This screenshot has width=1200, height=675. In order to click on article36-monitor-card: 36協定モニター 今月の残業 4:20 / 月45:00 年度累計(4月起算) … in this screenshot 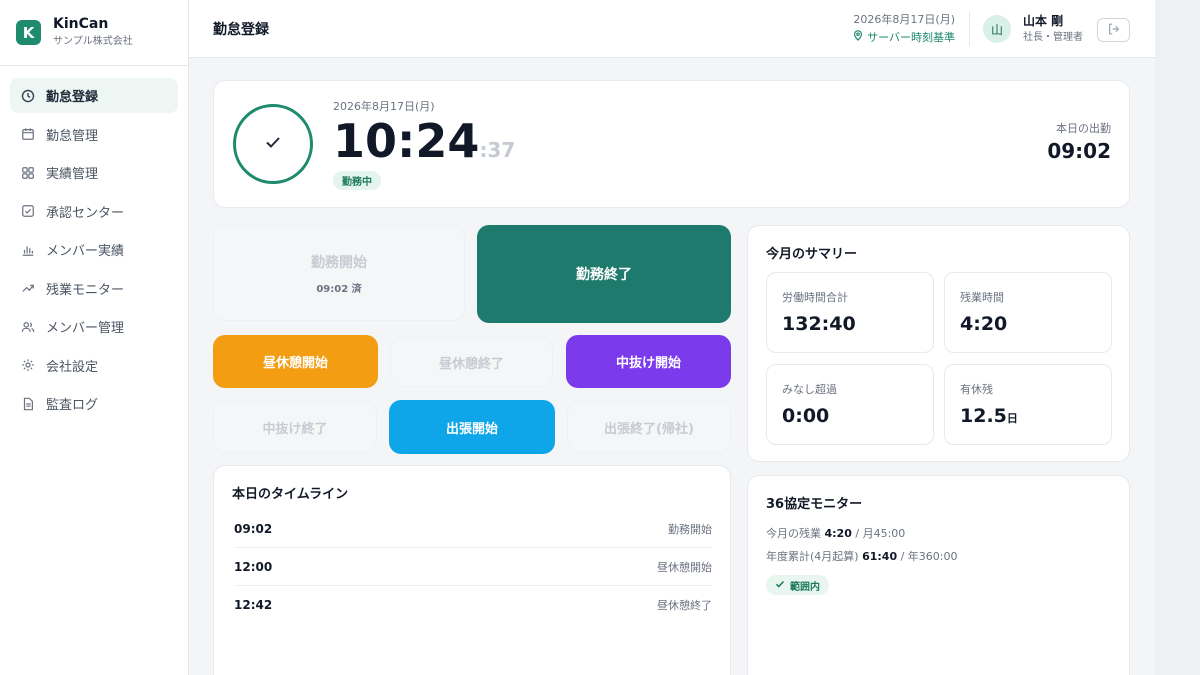, I will do `click(938, 575)`.